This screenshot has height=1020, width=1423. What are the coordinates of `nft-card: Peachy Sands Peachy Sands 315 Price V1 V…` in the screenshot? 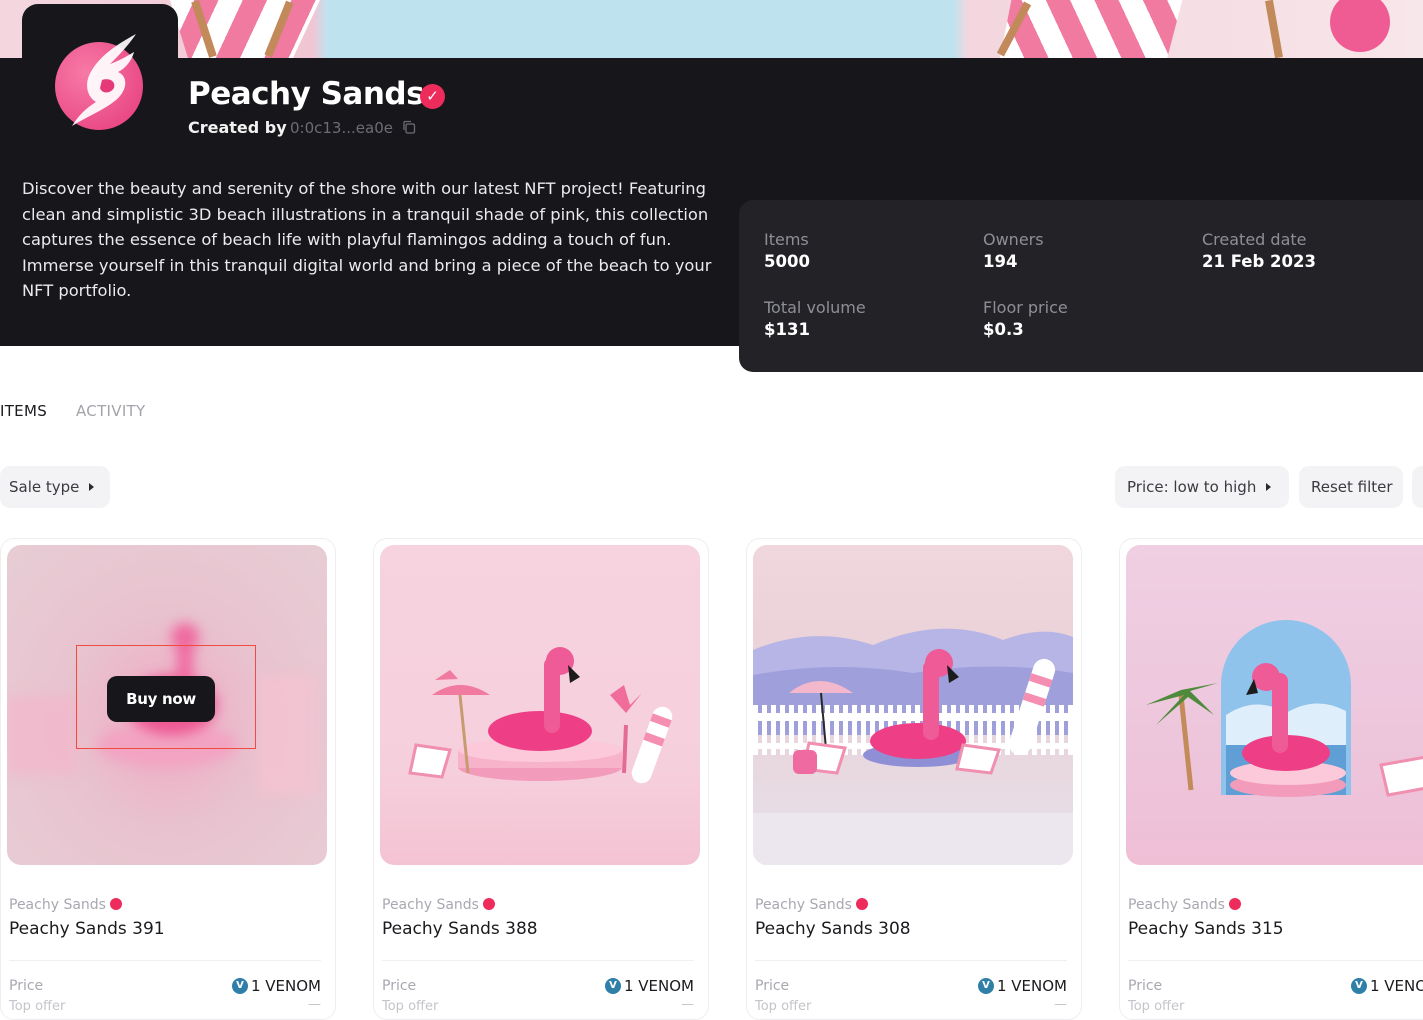 It's located at (1271, 779).